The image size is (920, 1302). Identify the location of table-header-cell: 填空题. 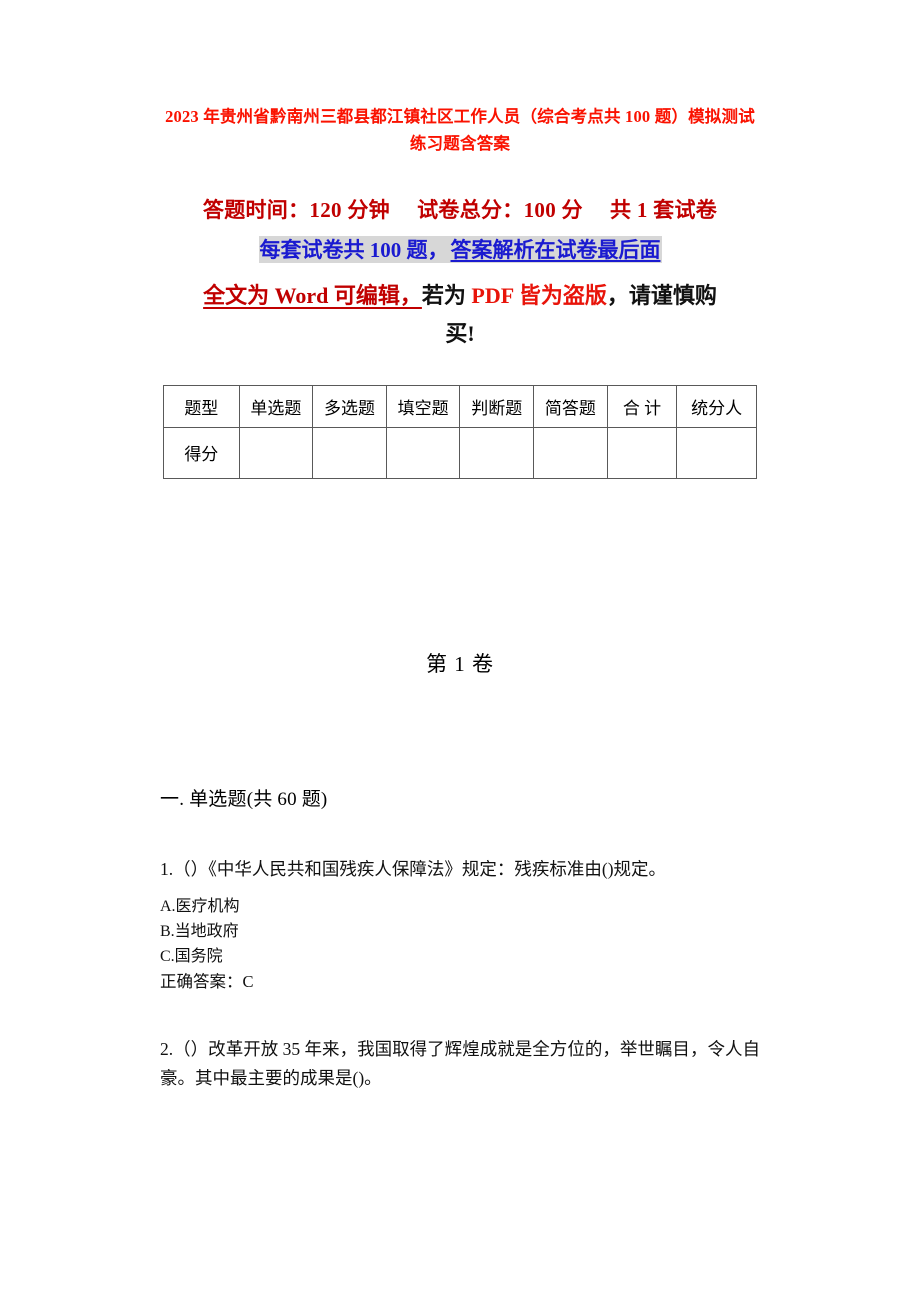
(423, 406).